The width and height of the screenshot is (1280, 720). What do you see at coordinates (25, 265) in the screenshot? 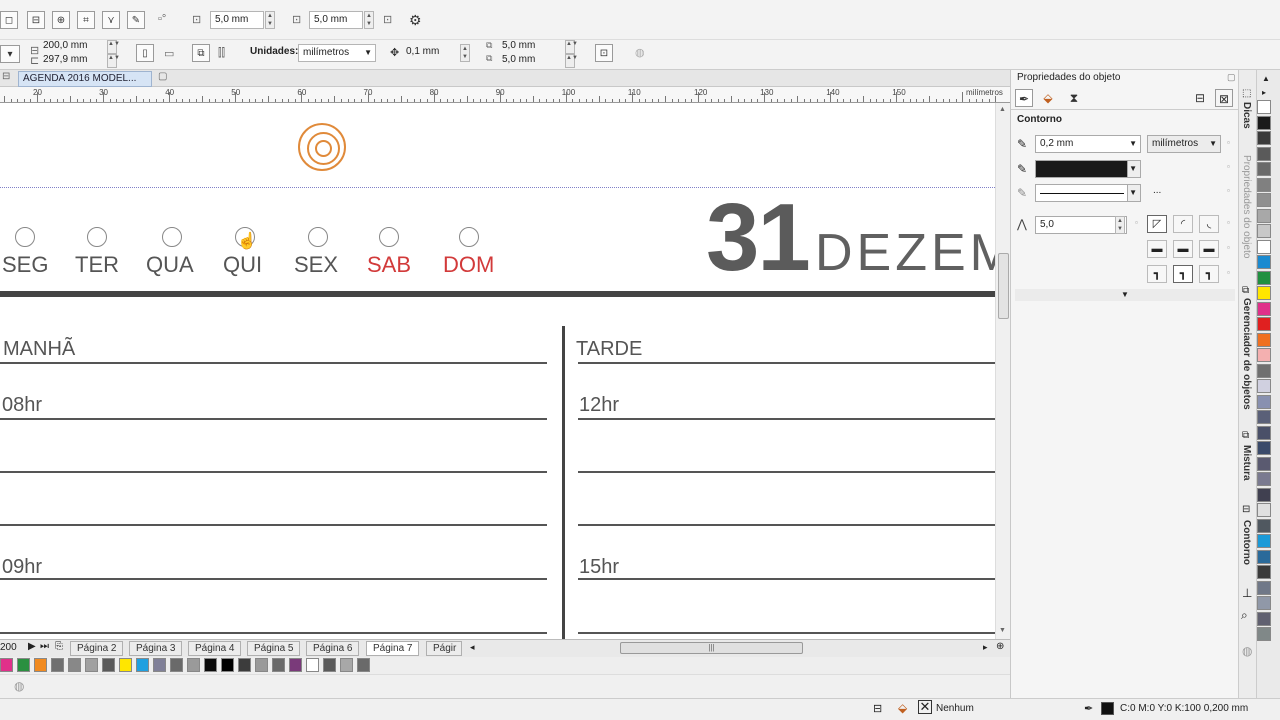
I see `day-label: SEG` at bounding box center [25, 265].